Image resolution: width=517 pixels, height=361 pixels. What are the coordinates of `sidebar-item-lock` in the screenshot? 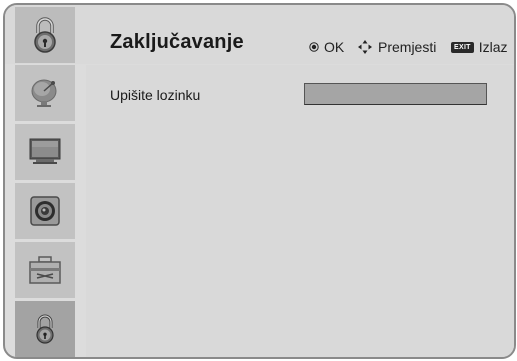 It's located at (45, 329).